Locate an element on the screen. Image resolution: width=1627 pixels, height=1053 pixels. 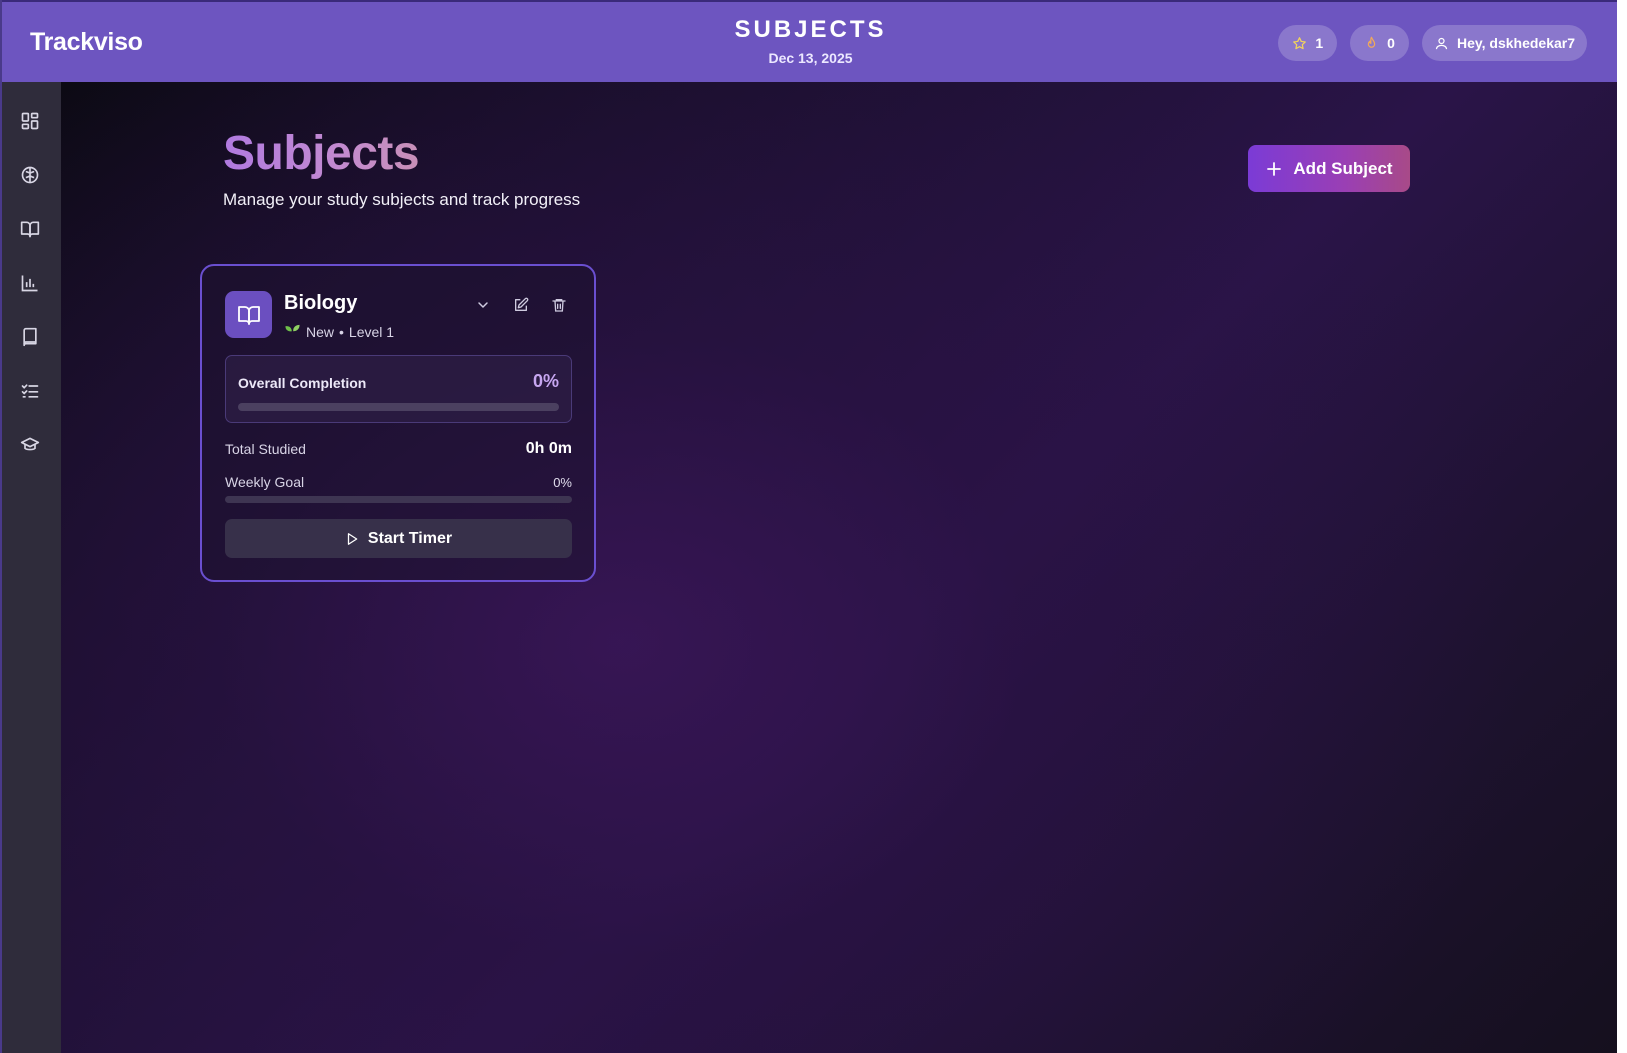
weekly-goal-value: 0% is located at coordinates (562, 482).